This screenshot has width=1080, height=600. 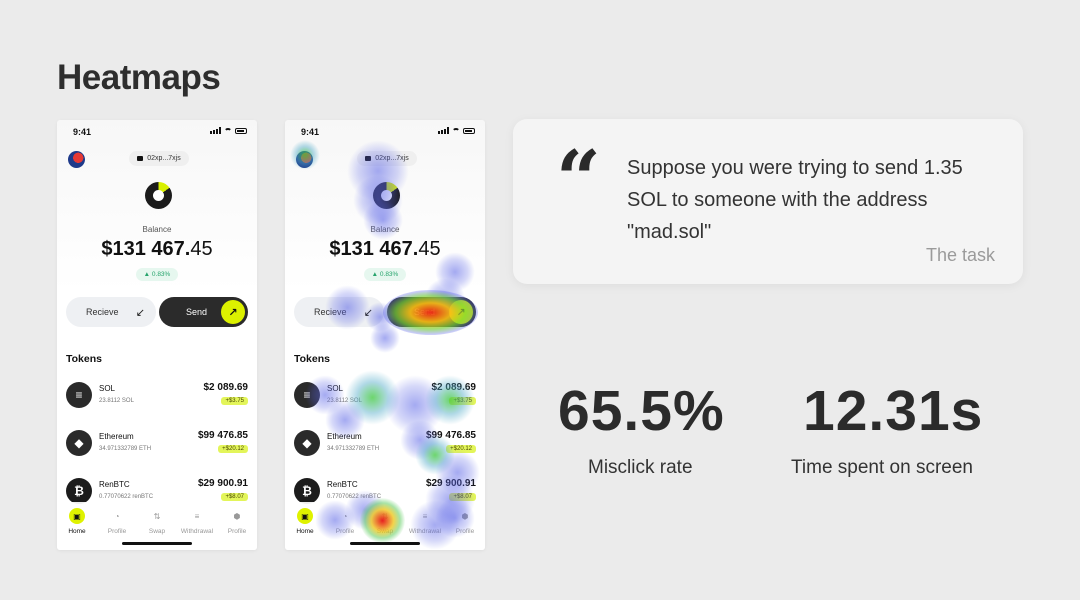 I want to click on quote-icon: “, so click(x=578, y=179).